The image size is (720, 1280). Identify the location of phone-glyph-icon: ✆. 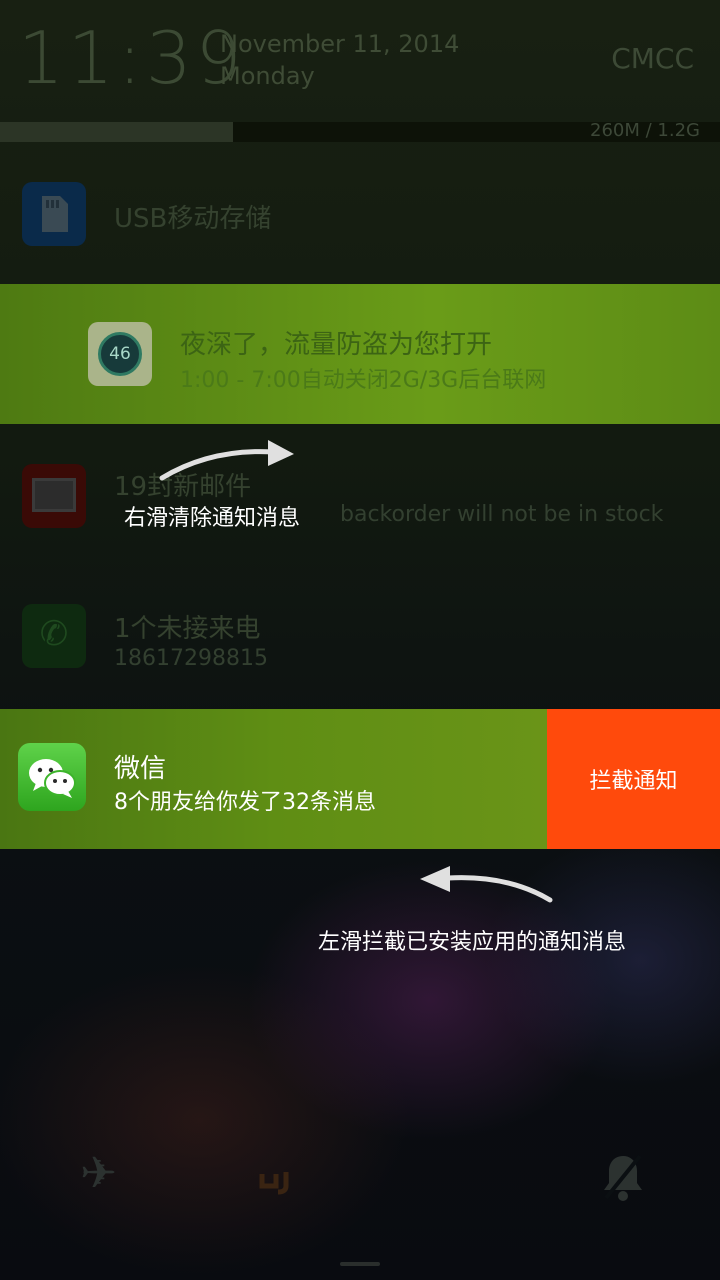
(54, 634).